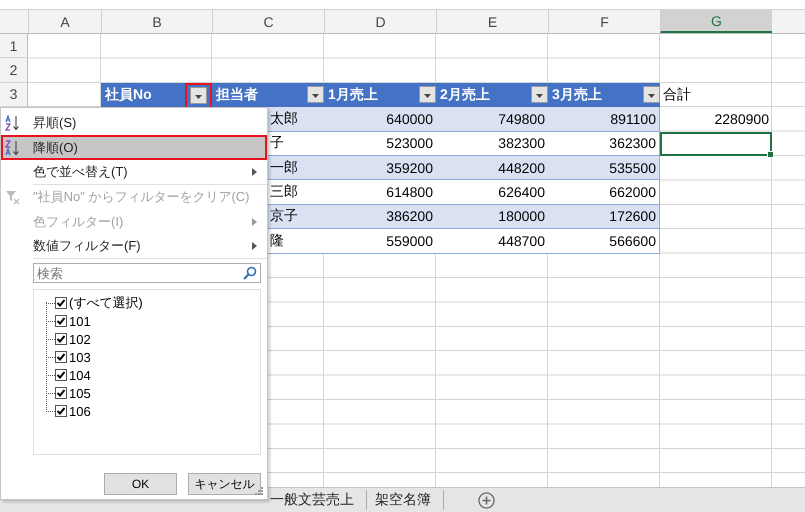  I want to click on sheet-tab: 一般文芸売上, so click(314, 500).